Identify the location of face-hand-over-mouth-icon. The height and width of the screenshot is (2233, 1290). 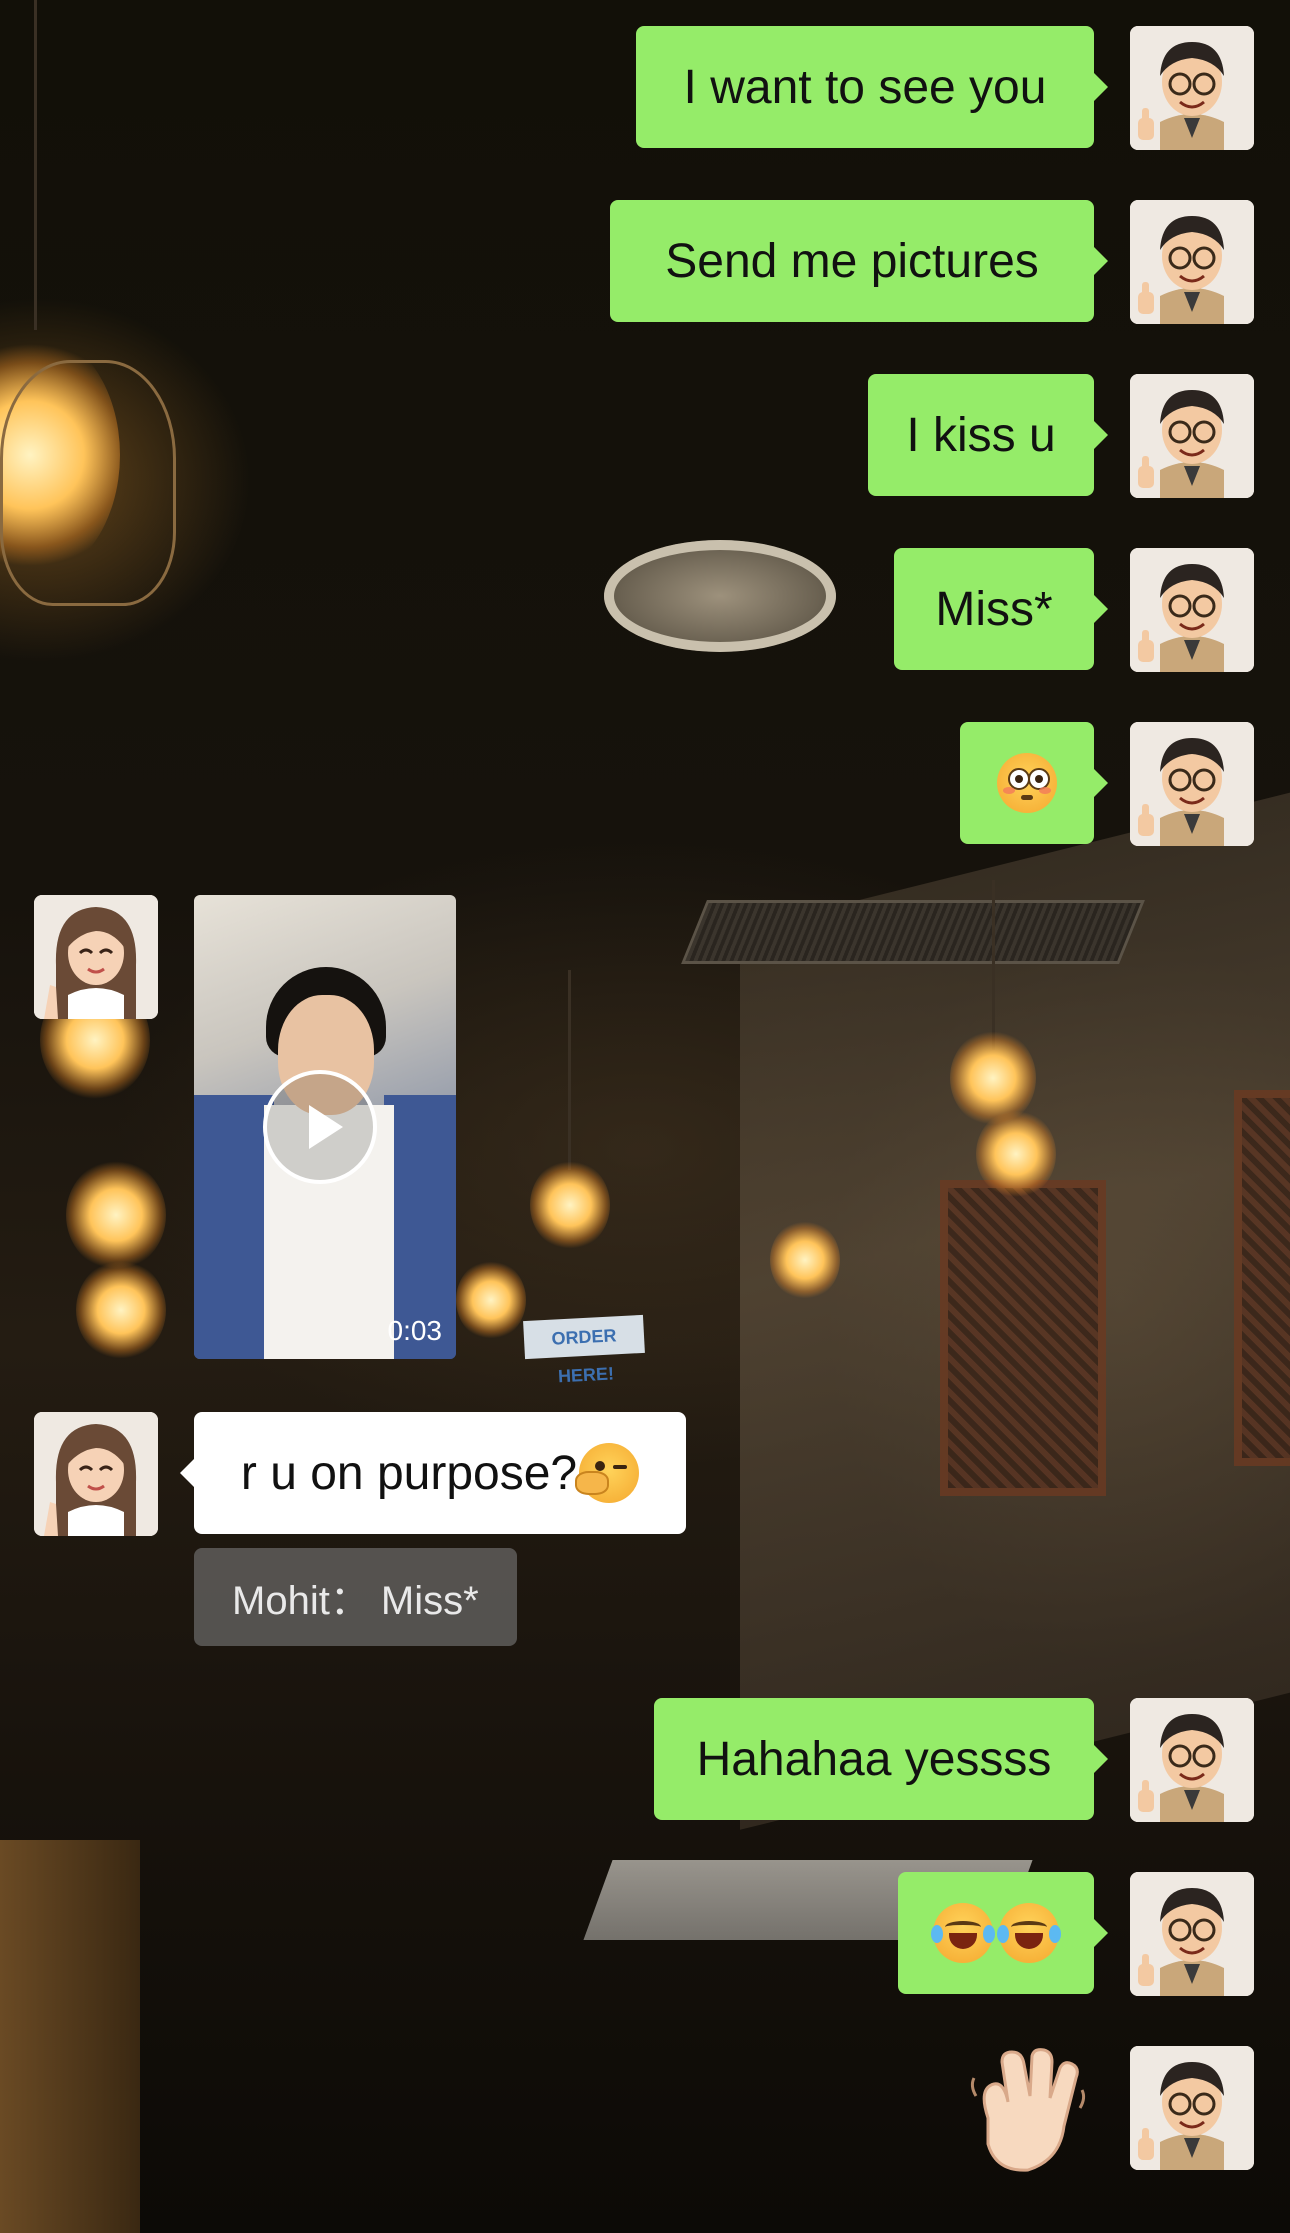
(607, 1473).